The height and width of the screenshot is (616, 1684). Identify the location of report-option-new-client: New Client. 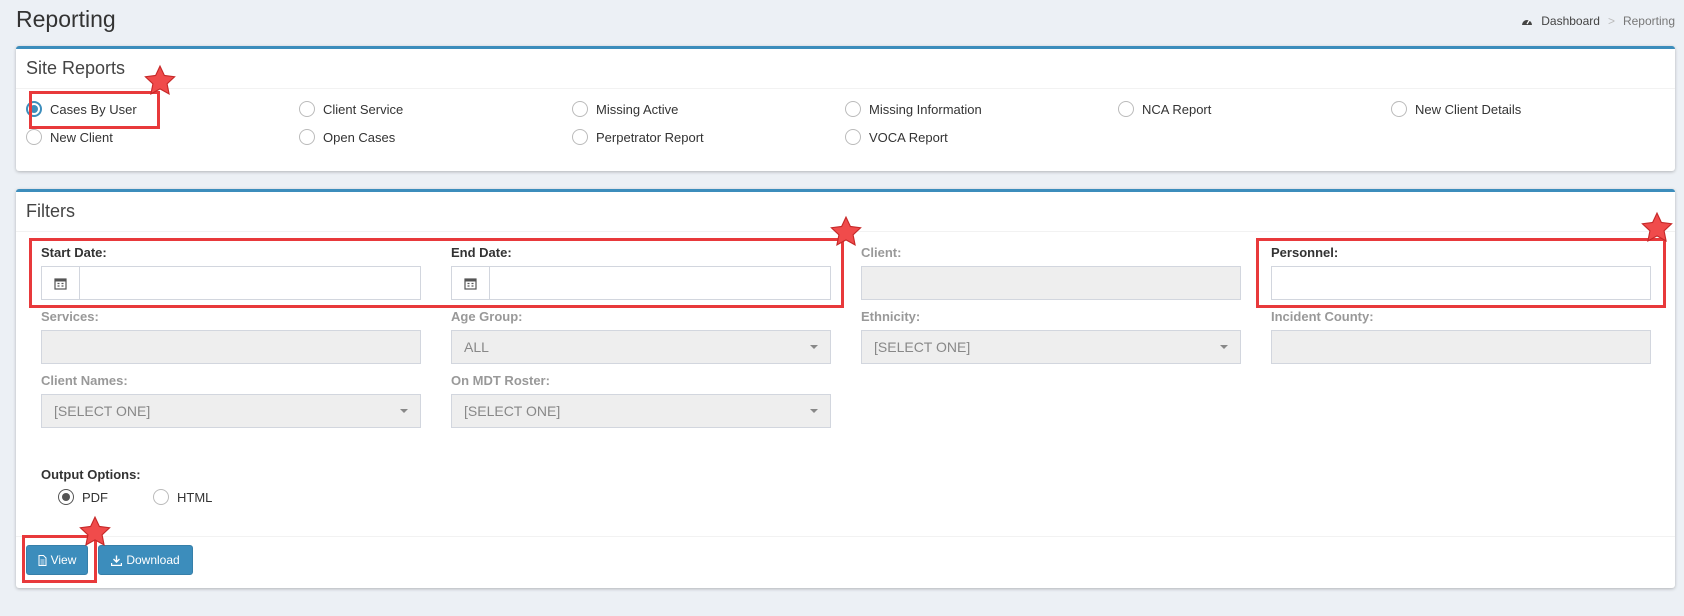
(162, 137).